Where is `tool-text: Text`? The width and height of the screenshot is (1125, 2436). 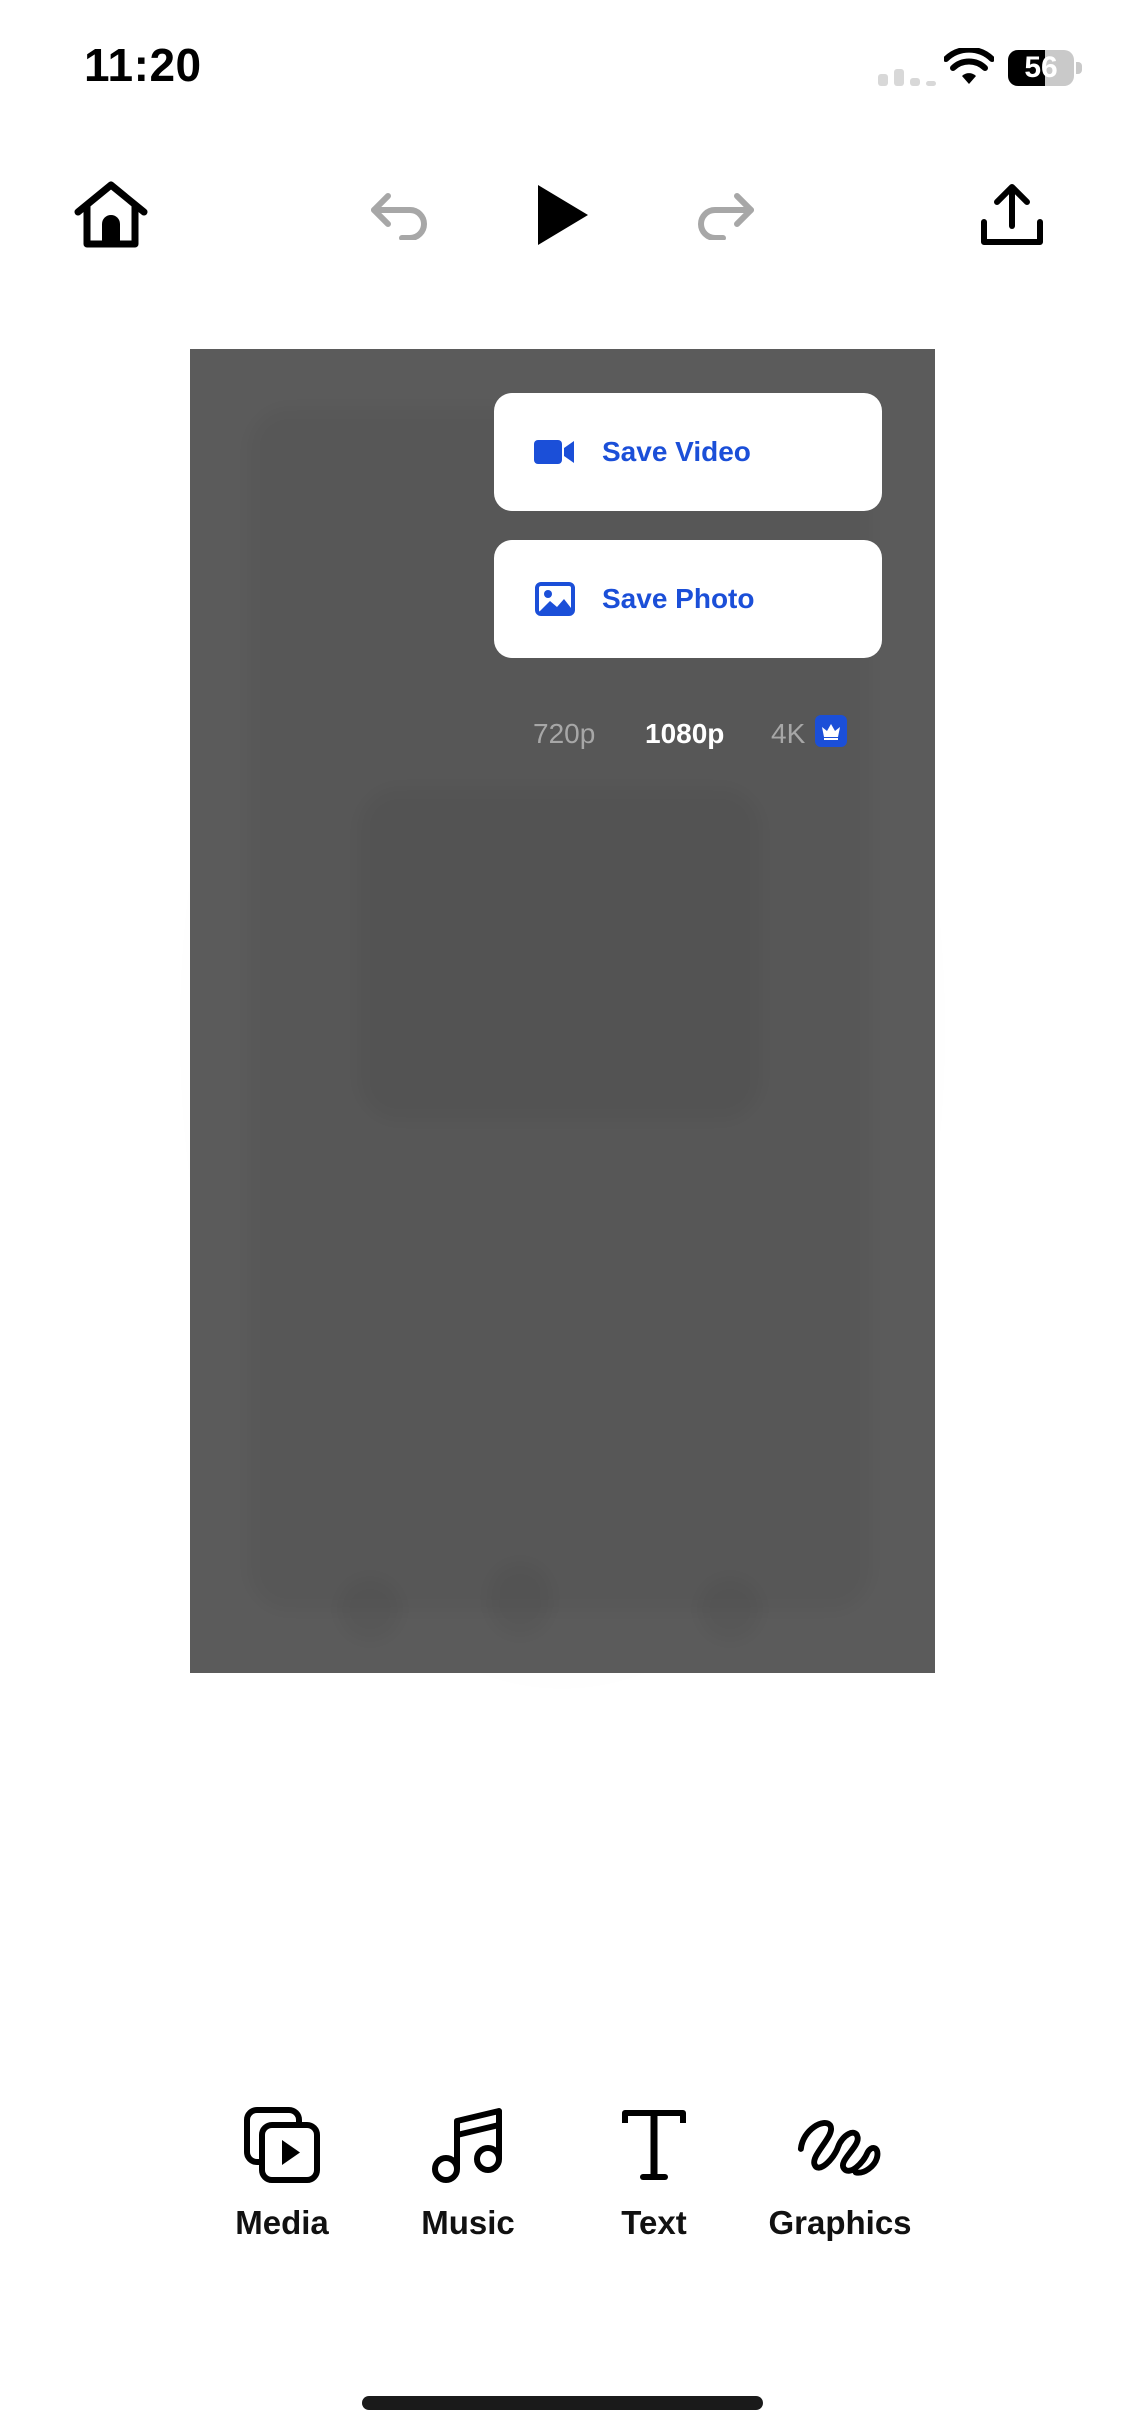
tool-text: Text is located at coordinates (654, 2180).